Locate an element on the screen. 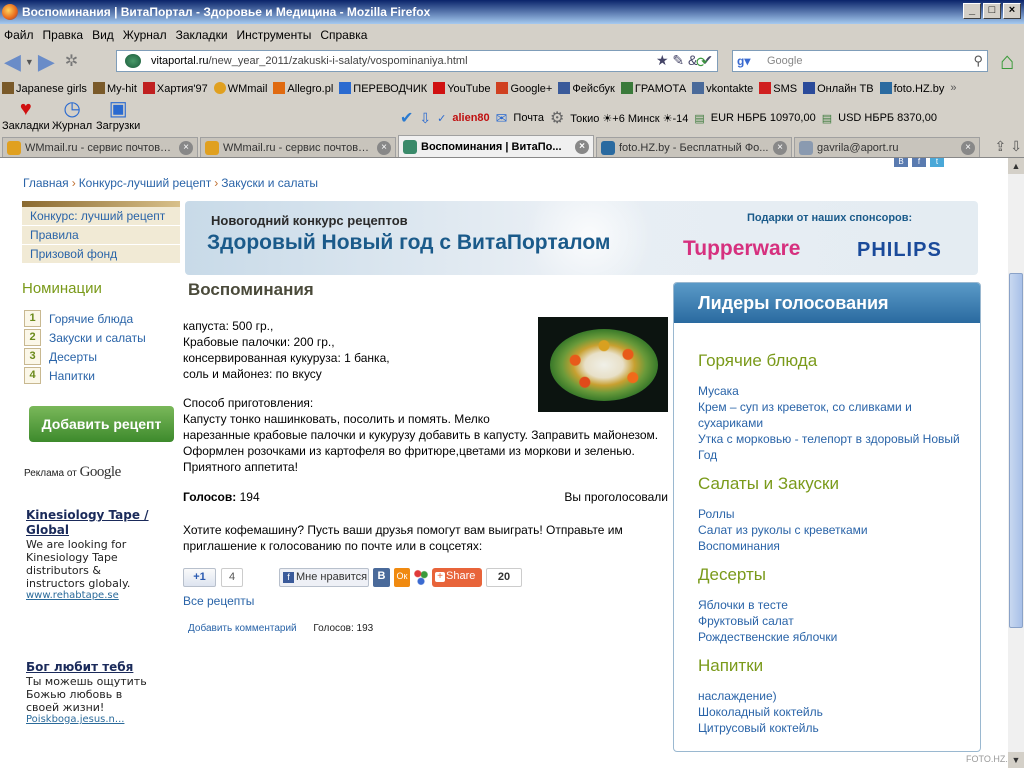  page-scrollbar: ▲ ▼ is located at coordinates (1016, 463).